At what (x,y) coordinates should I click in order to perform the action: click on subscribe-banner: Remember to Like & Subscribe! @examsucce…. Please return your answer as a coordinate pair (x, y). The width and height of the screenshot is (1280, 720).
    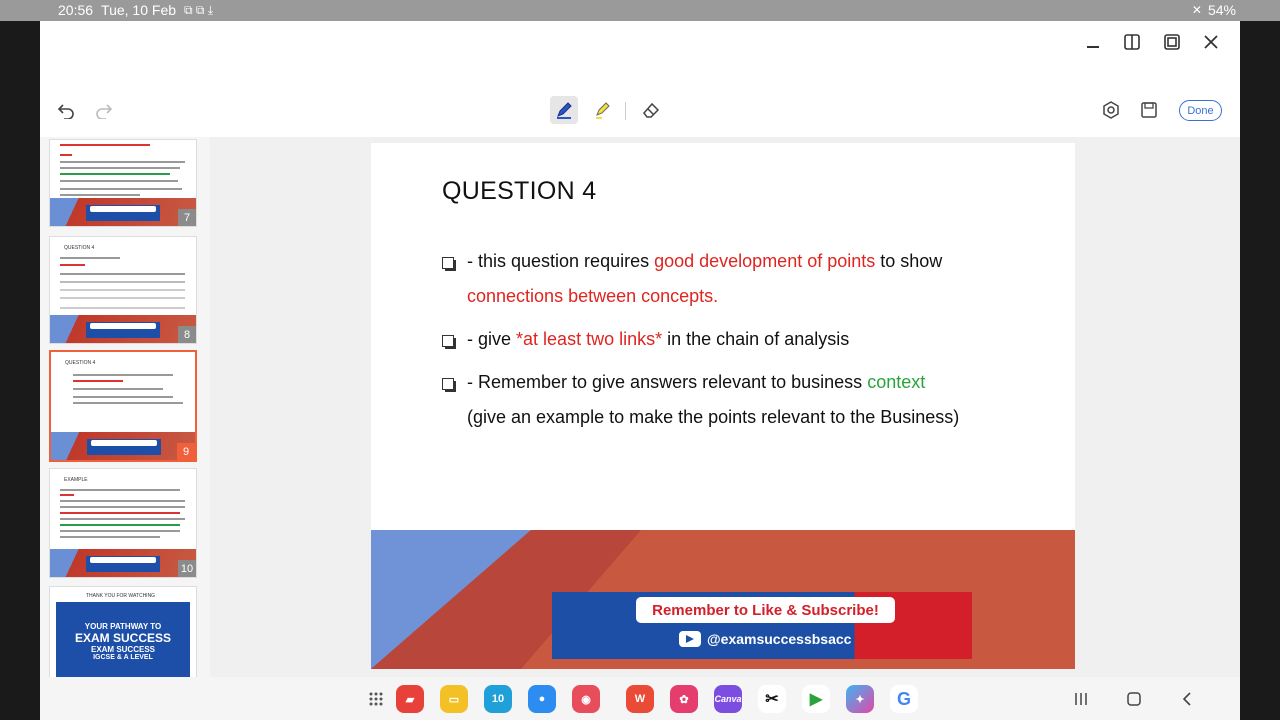
    Looking at the image, I should click on (762, 625).